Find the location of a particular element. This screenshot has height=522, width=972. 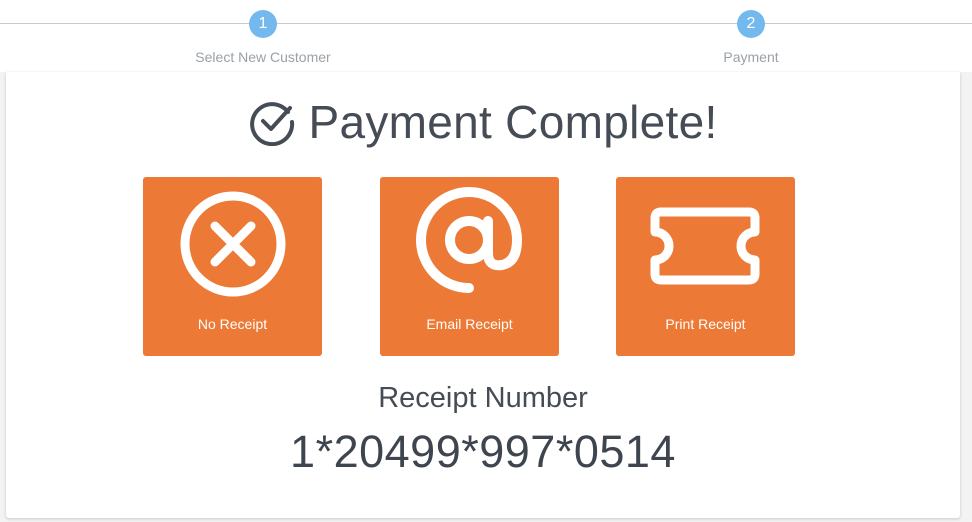

check-circle-icon is located at coordinates (272, 124).